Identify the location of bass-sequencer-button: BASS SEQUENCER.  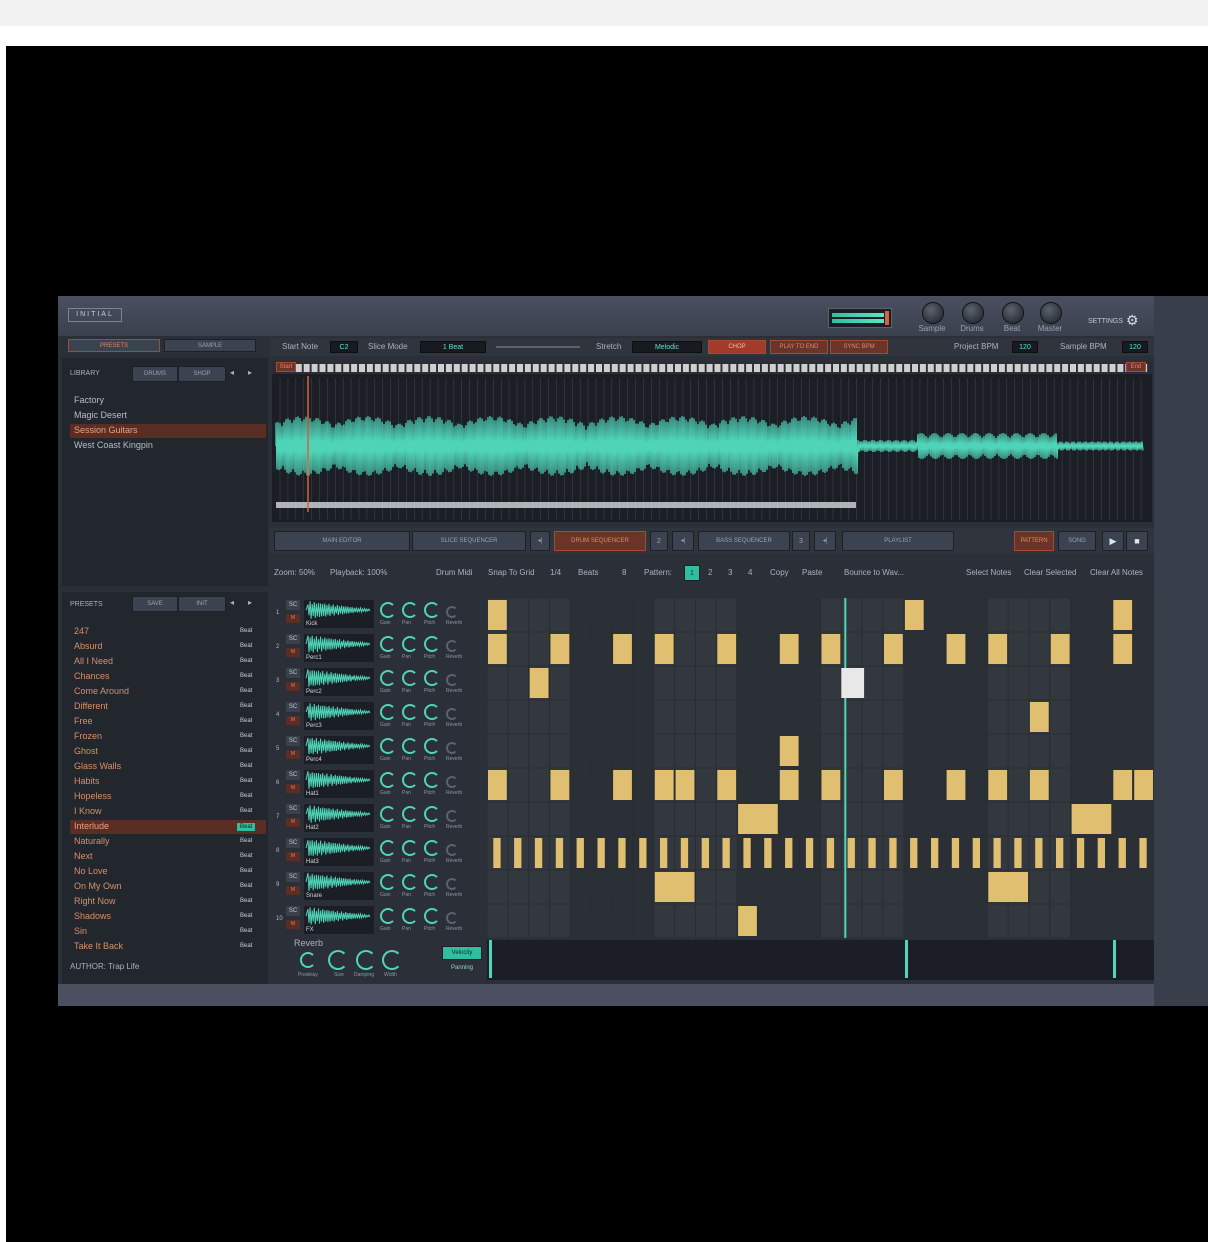
(744, 541).